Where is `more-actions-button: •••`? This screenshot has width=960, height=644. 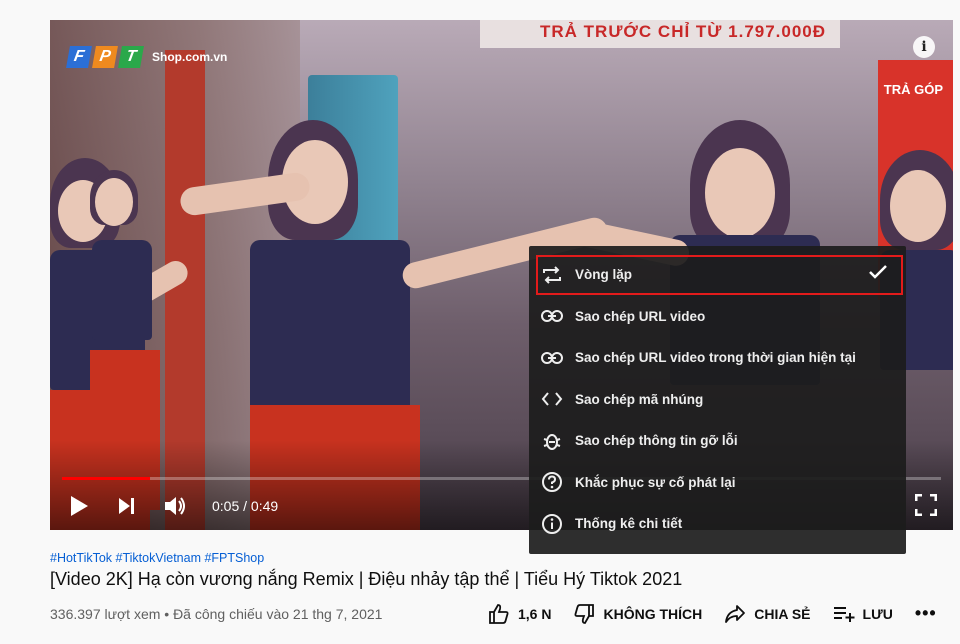 more-actions-button: ••• is located at coordinates (926, 613).